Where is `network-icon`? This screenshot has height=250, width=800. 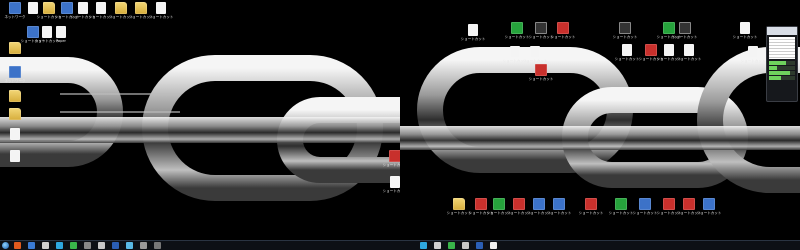
network-icon is located at coordinates (15, 72).